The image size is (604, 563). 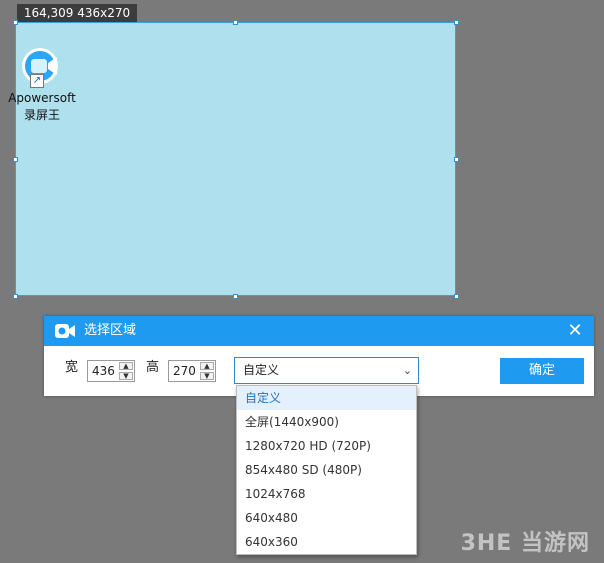 What do you see at coordinates (525, 543) in the screenshot?
I see `watermark: 3HE 当游网` at bounding box center [525, 543].